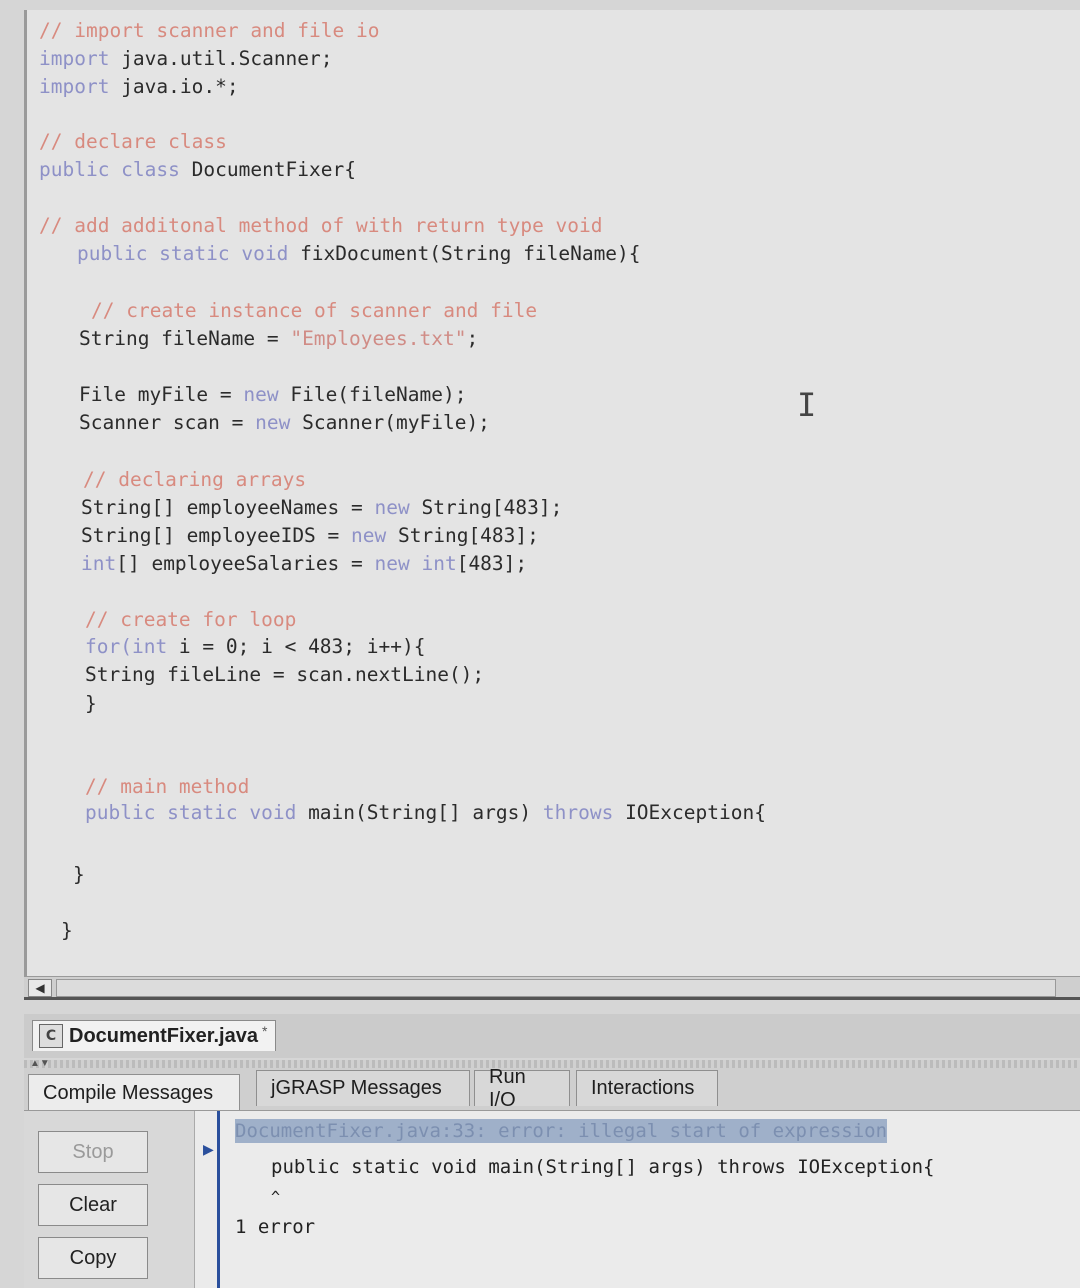  Describe the element at coordinates (40, 988) in the screenshot. I see `scroll-left-icon: ◀` at that location.